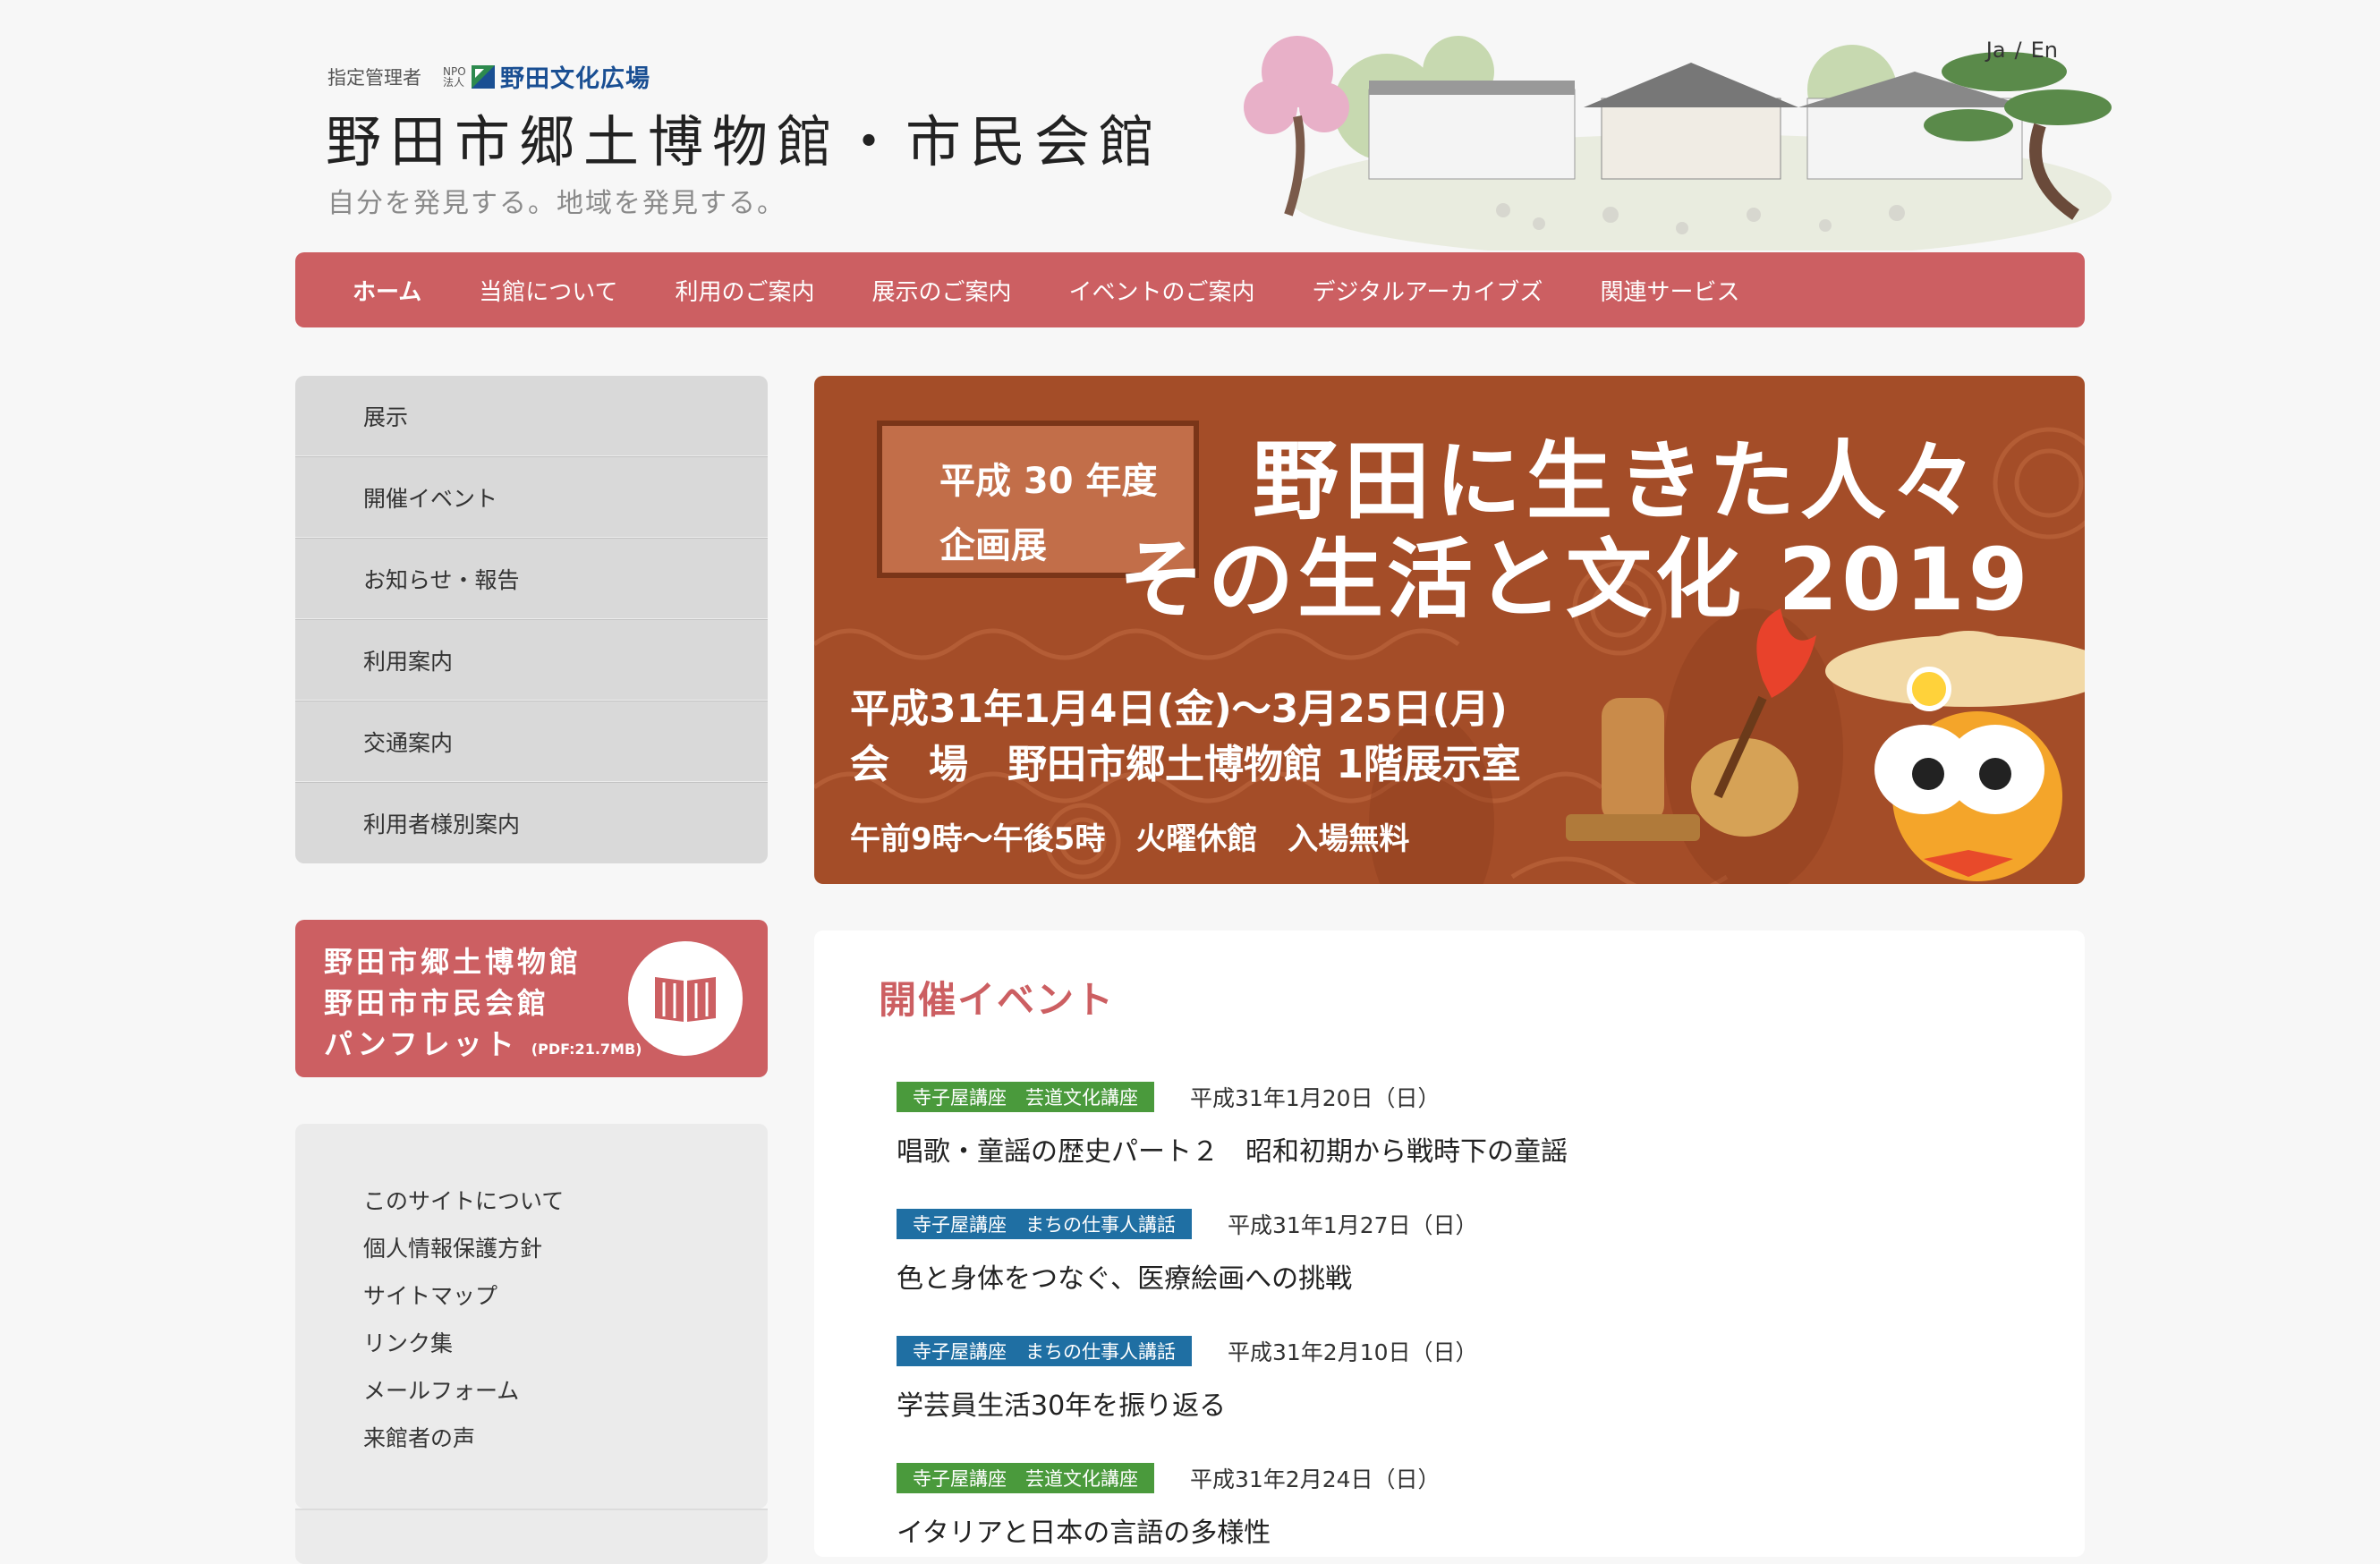  Describe the element at coordinates (1179, 709) in the screenshot. I see `banner-date: 平成31年1月4日(金)～3月25日(月)` at that location.